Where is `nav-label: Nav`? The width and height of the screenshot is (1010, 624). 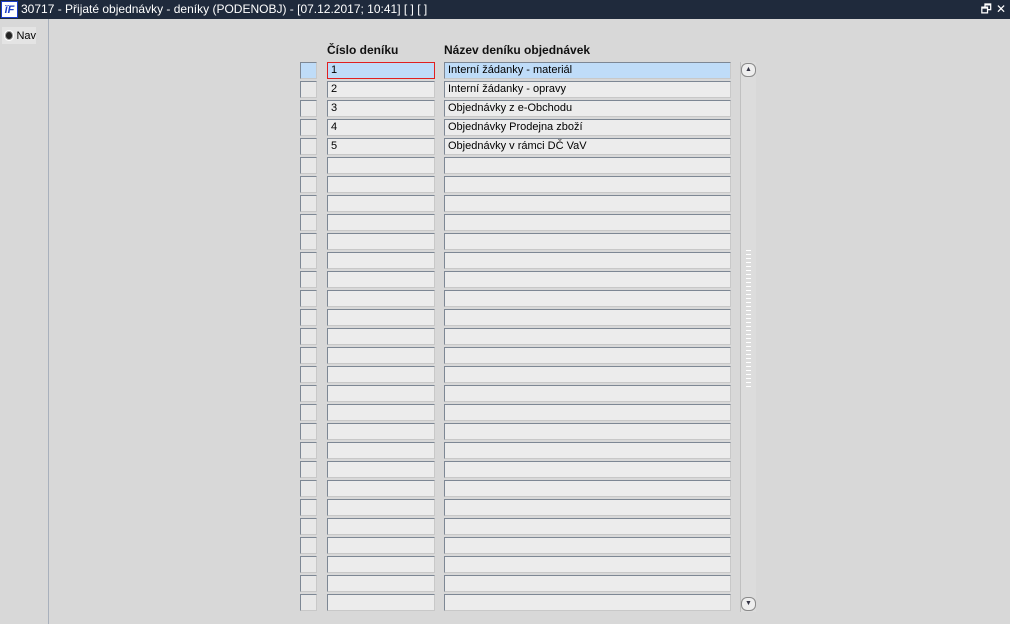 nav-label: Nav is located at coordinates (26, 35).